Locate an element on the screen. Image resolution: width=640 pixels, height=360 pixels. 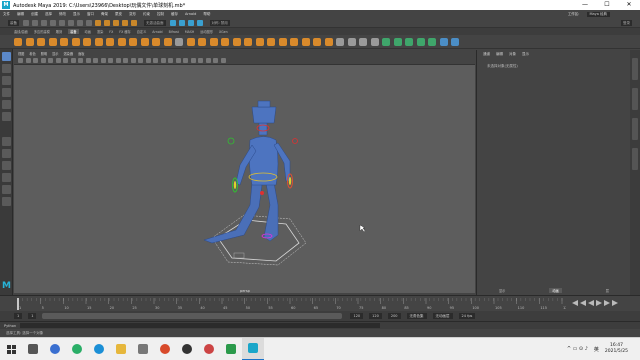
channel-menu-object: 对象 is located at coordinates (512, 54).